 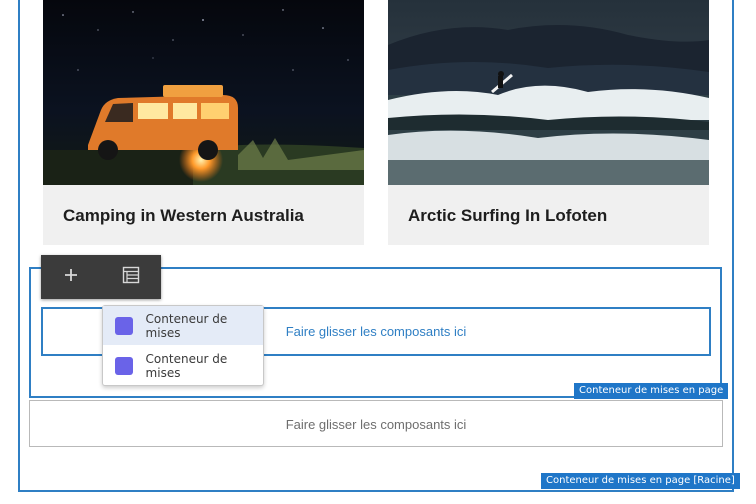 What do you see at coordinates (507, 216) in the screenshot?
I see `card-title: Arctic Surfing In Lofoten` at bounding box center [507, 216].